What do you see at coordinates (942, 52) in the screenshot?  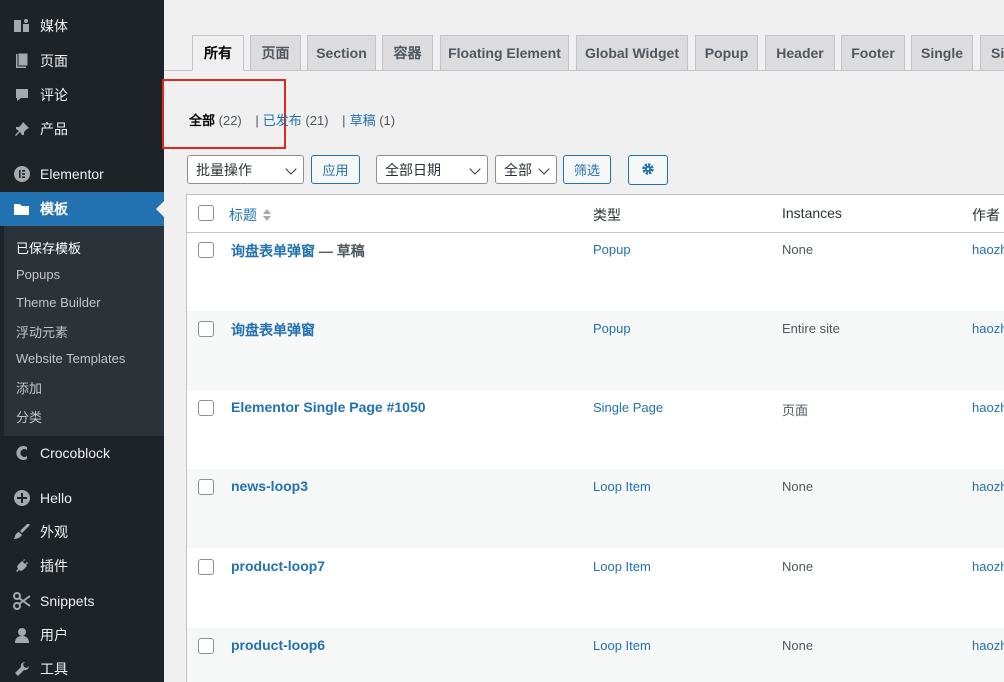 I see `tab-single: Single` at bounding box center [942, 52].